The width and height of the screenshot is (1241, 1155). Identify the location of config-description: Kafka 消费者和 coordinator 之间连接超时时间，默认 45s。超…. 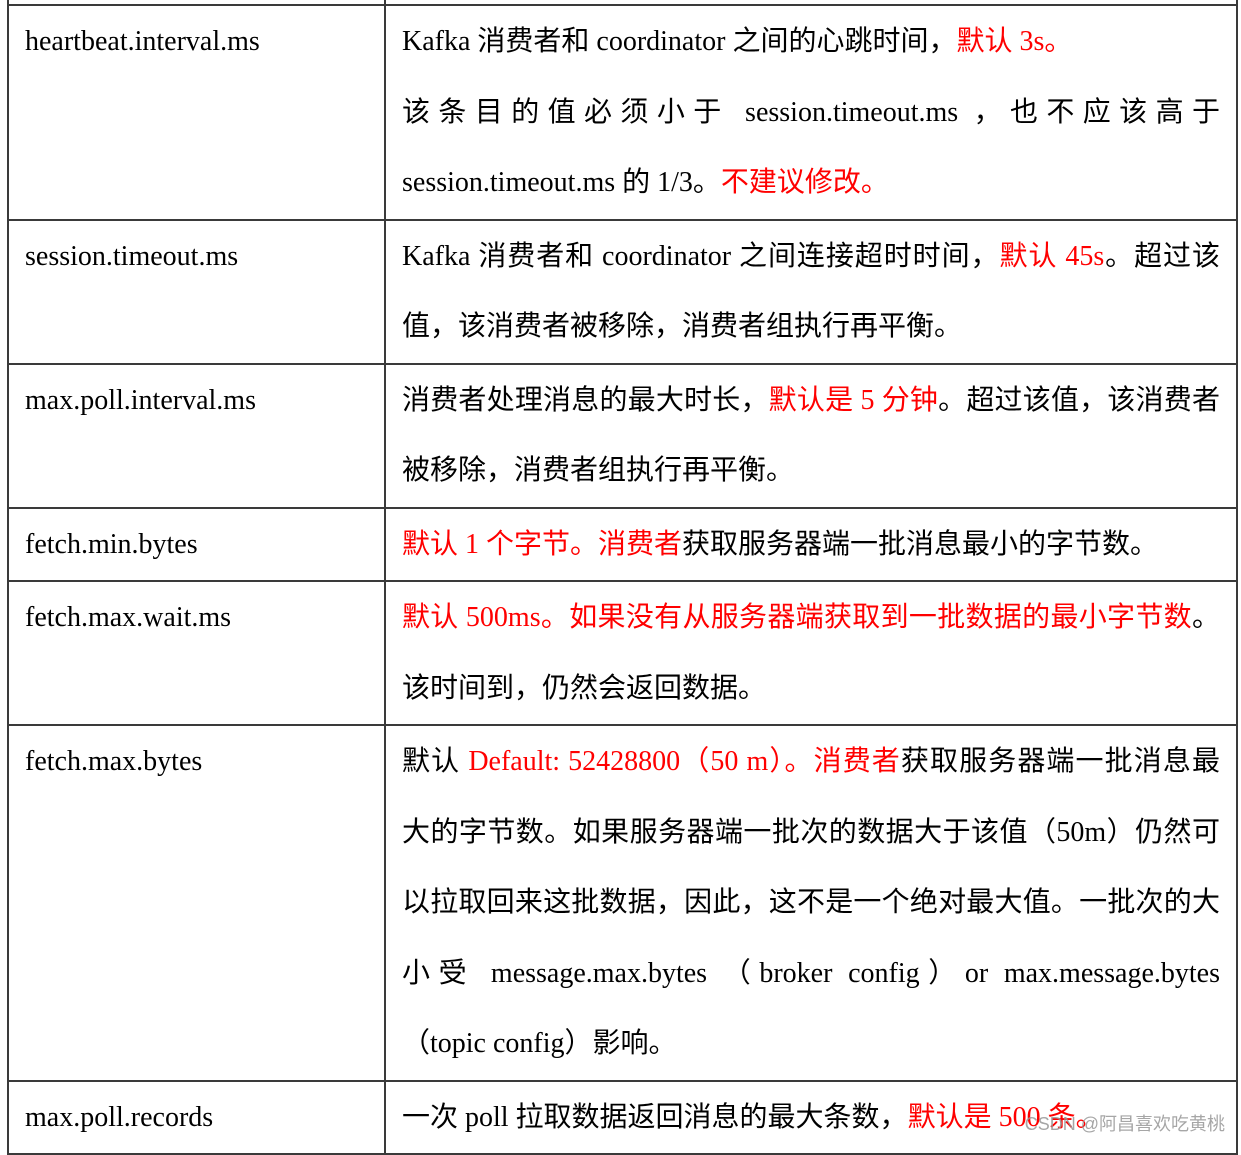
(811, 291).